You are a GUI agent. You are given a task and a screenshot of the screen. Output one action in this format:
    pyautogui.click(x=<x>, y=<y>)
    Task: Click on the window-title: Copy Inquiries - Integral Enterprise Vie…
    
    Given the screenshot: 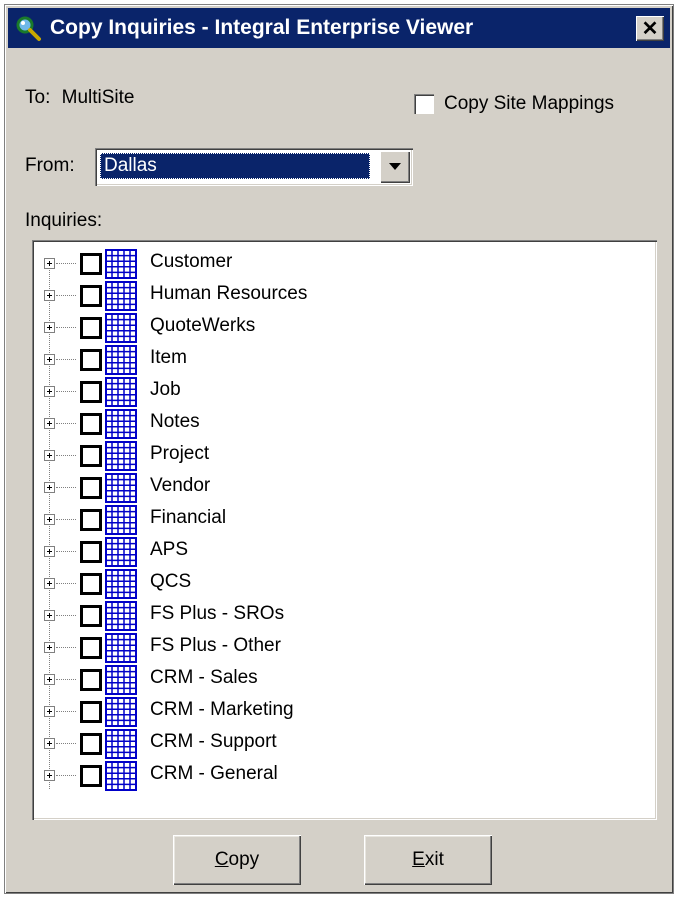 What is the action you would take?
    pyautogui.click(x=262, y=27)
    